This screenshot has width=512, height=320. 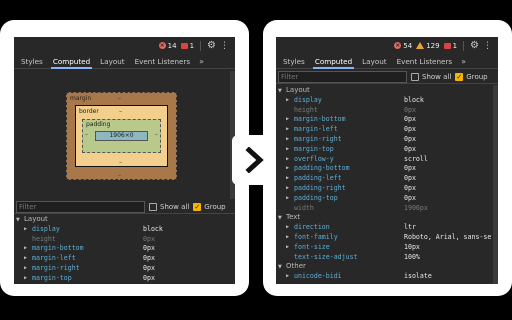 I want to click on property-row: ▶ padding-left 0px, so click(x=387, y=179).